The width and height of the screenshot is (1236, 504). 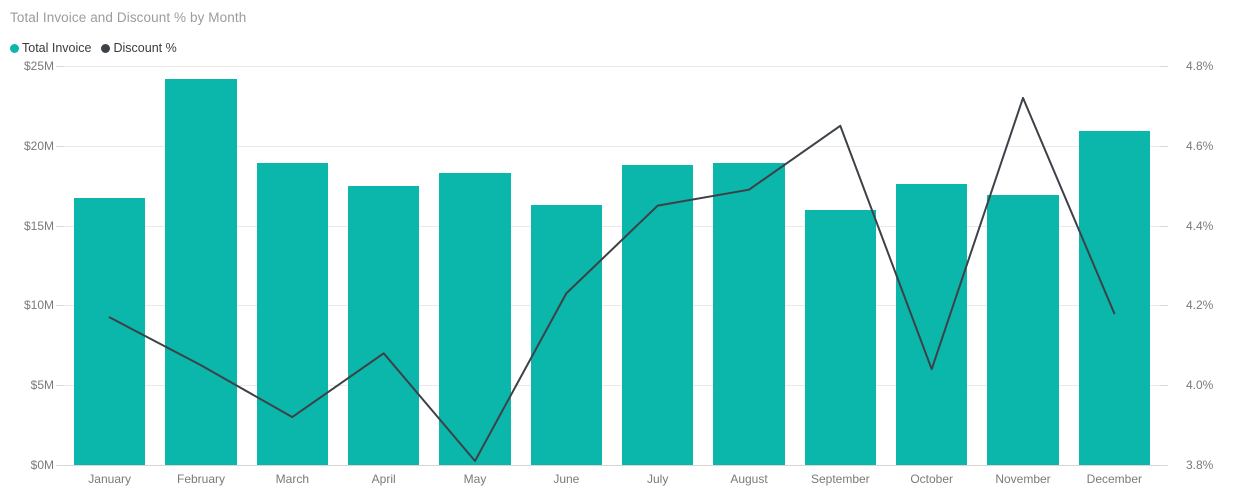 What do you see at coordinates (1023, 479) in the screenshot?
I see `x-axis-tick-label: November` at bounding box center [1023, 479].